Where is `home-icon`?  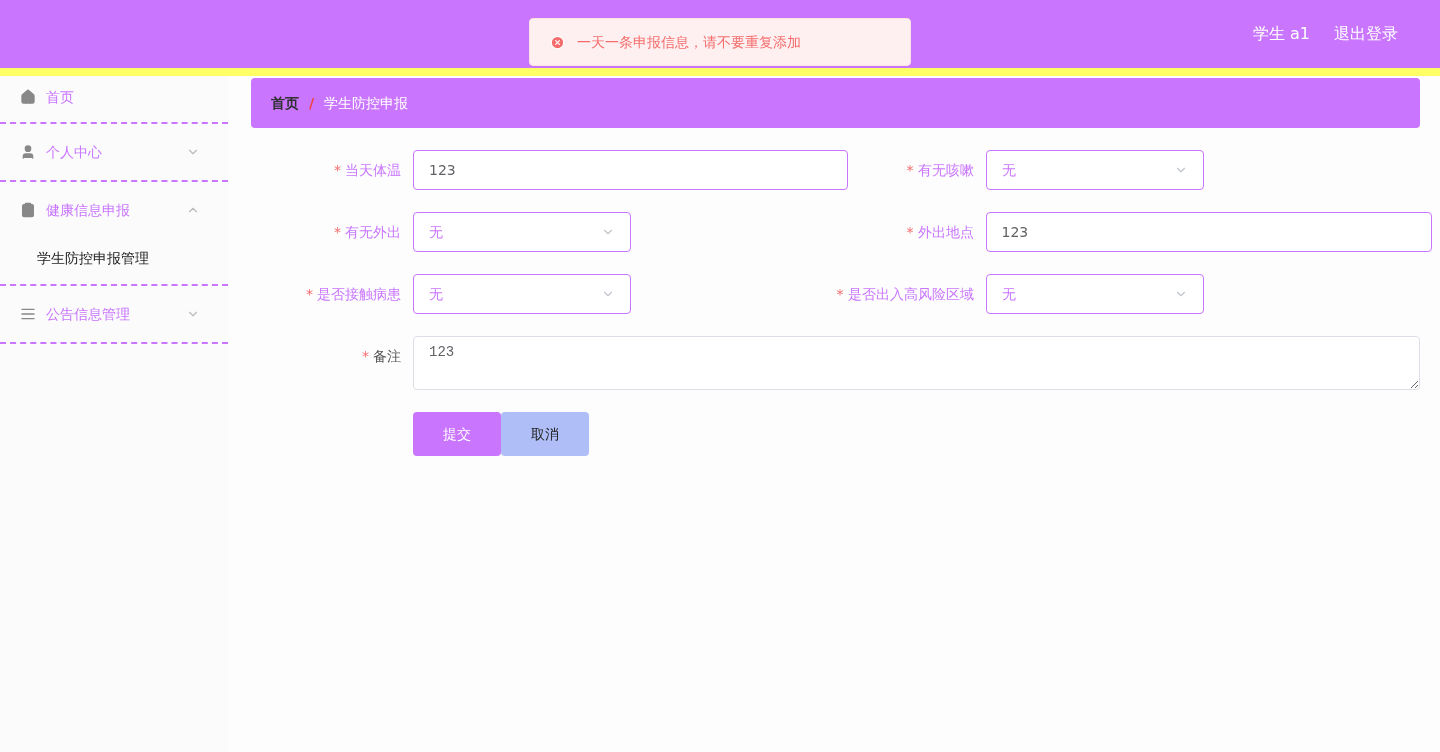 home-icon is located at coordinates (28, 97).